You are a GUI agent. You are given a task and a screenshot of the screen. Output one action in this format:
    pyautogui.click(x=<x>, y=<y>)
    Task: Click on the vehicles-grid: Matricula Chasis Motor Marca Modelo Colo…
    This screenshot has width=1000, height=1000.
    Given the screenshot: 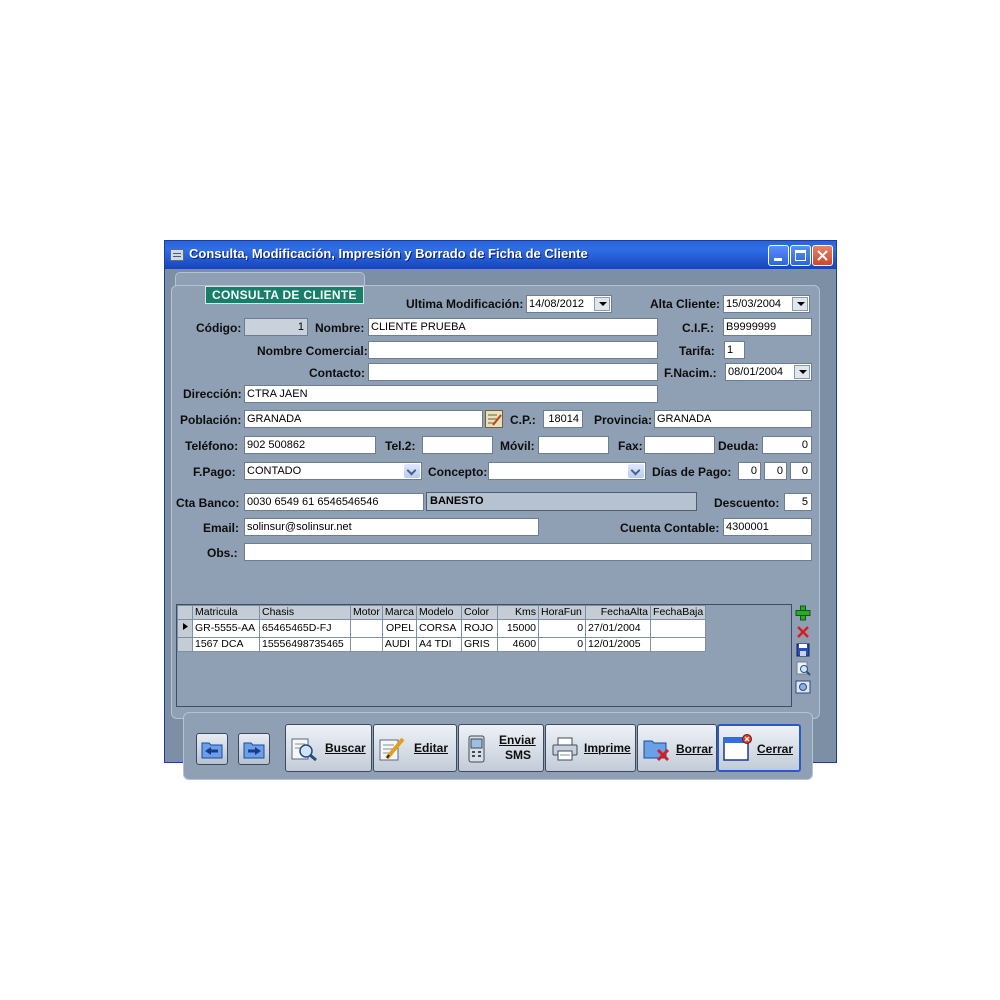 What is the action you would take?
    pyautogui.click(x=484, y=655)
    